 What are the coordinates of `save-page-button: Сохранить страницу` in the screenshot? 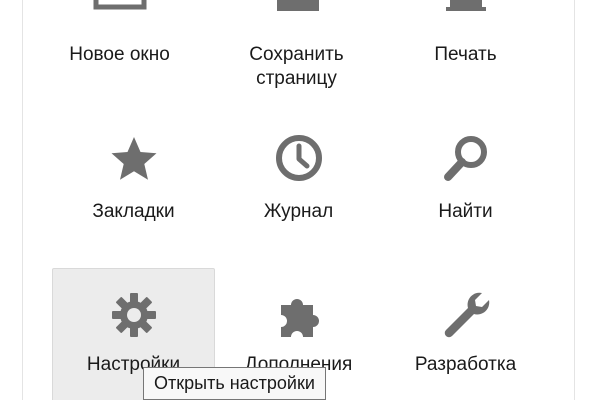 It's located at (296, 44).